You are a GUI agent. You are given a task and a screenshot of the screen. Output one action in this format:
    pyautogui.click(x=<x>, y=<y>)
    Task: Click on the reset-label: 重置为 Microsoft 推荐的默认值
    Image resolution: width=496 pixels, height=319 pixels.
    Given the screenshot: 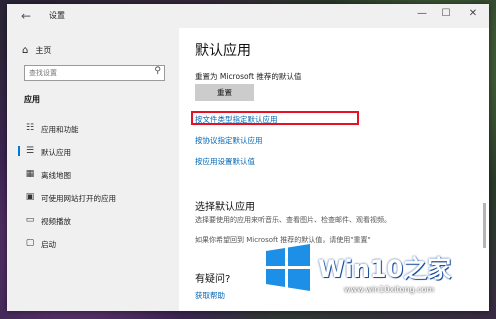 What is the action you would take?
    pyautogui.click(x=248, y=76)
    